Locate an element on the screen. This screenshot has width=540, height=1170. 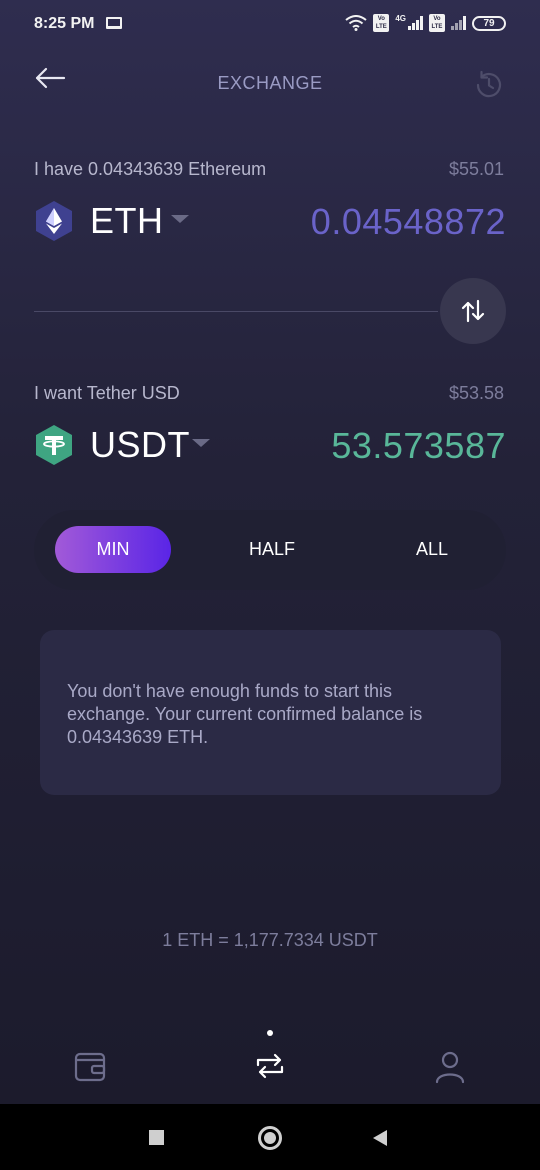
divider is located at coordinates (236, 311).